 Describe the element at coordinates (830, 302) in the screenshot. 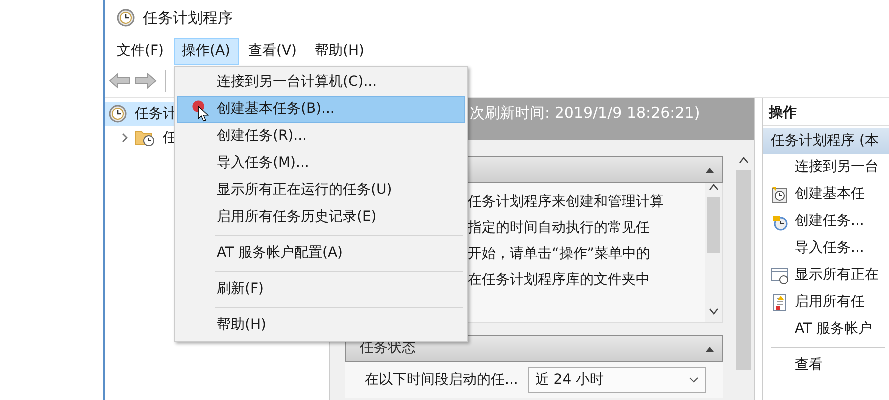

I see `action-link: 启用所有任` at that location.